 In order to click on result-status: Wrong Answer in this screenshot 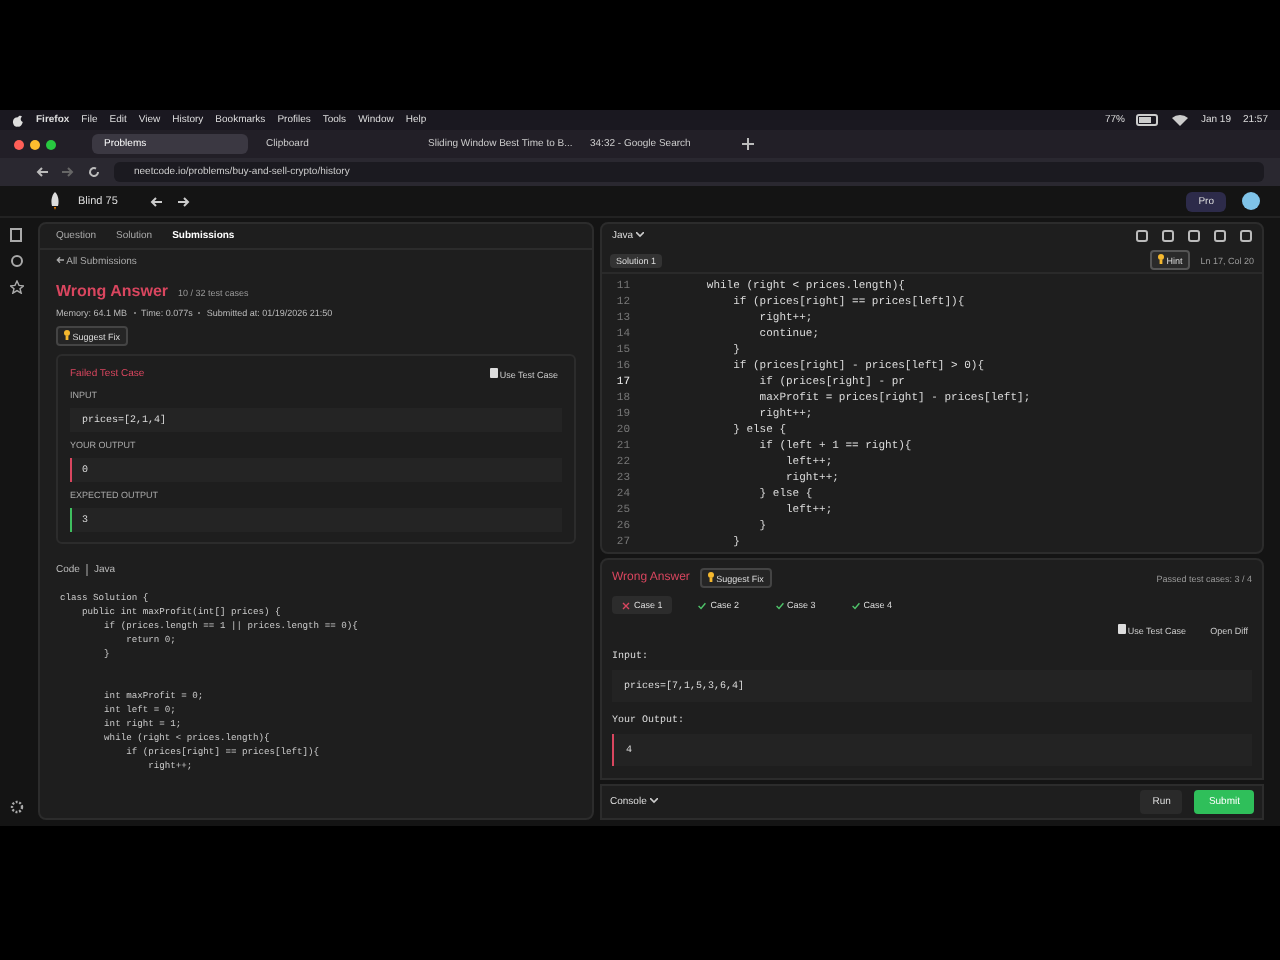, I will do `click(112, 291)`.